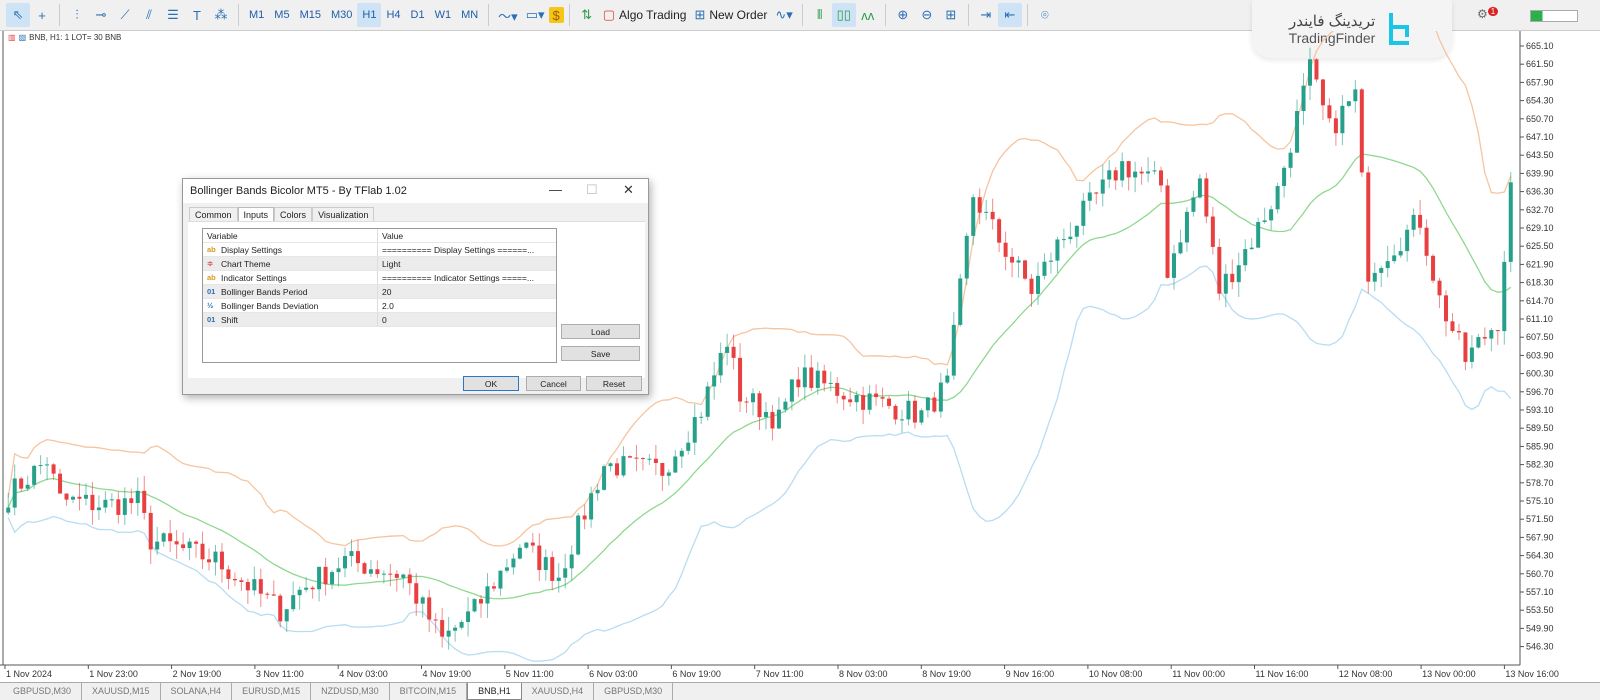 The image size is (1600, 700). What do you see at coordinates (197, 691) in the screenshot?
I see `chart-tab: SOLANA,H4` at bounding box center [197, 691].